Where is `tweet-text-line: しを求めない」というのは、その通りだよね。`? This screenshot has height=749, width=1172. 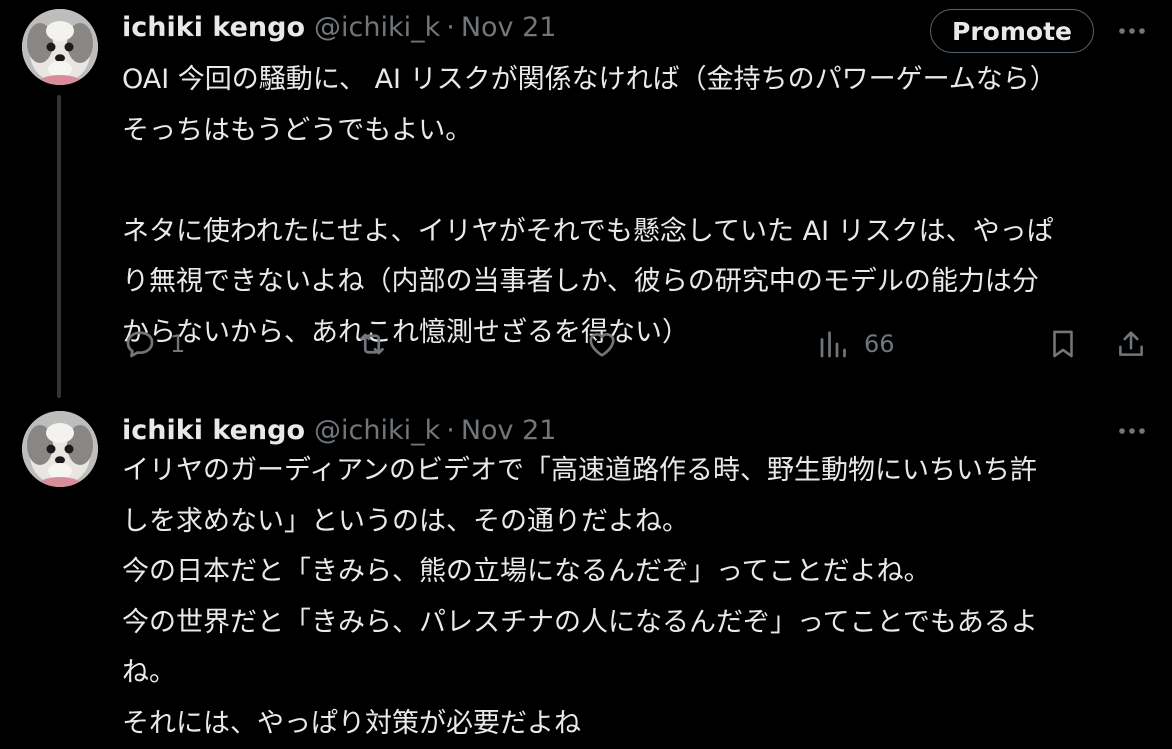 tweet-text-line: しを求めない」というのは、その通りだよね。 is located at coordinates (637, 522).